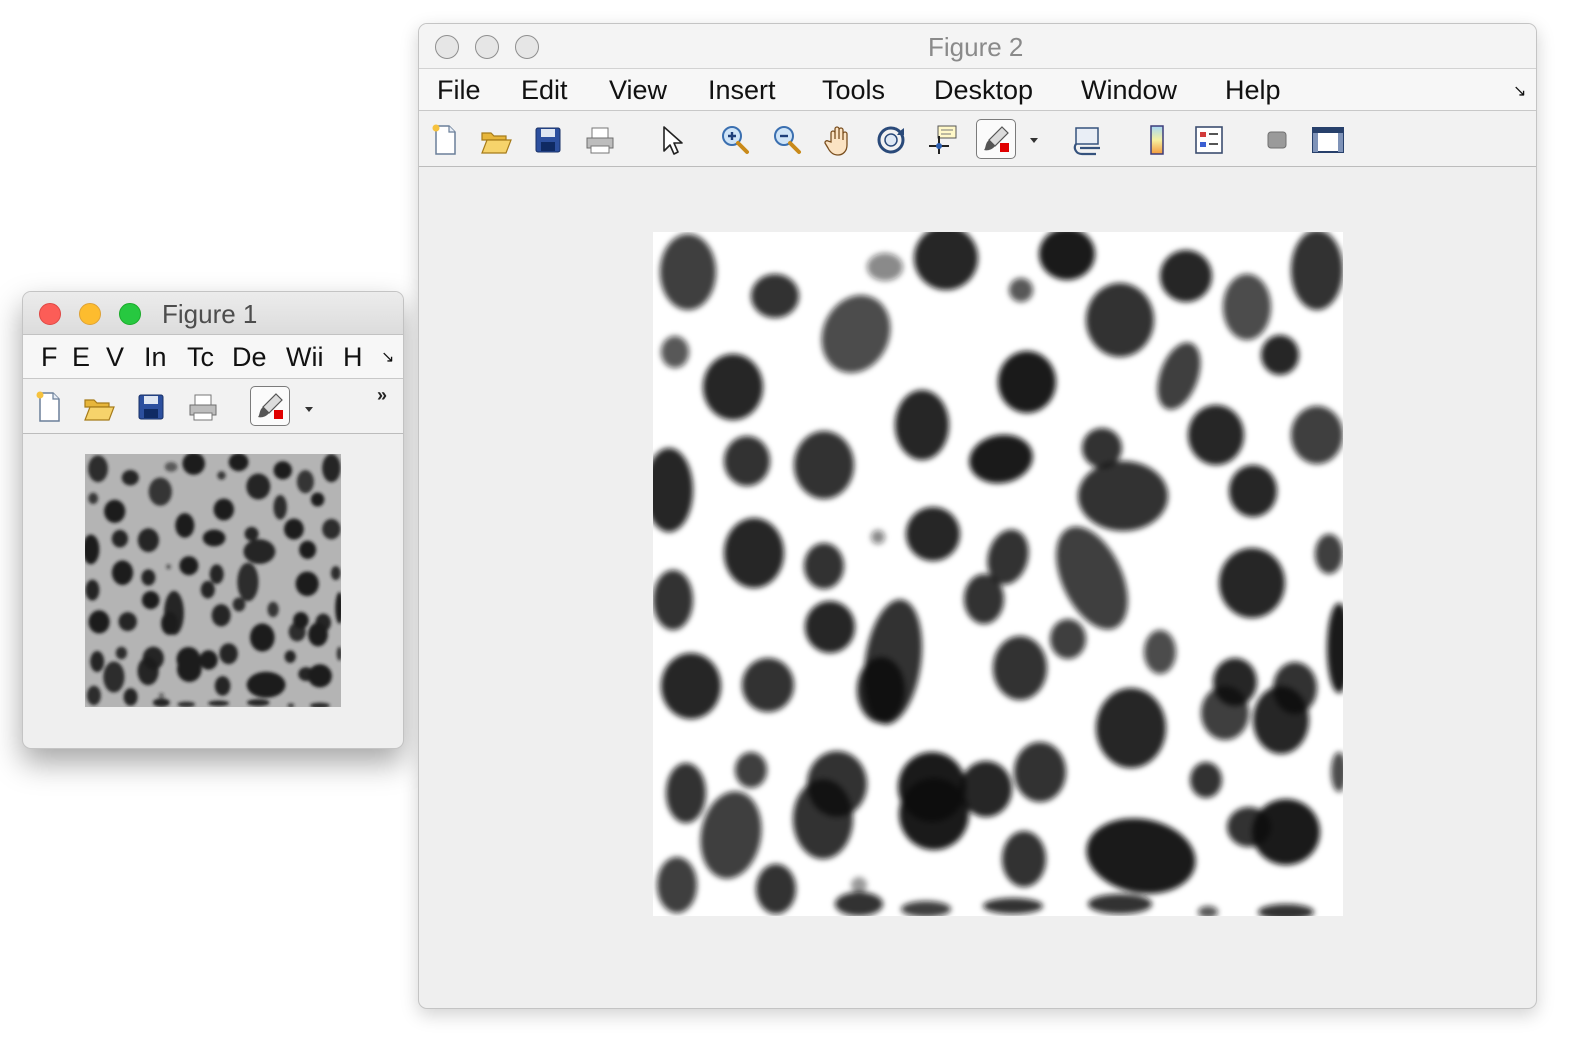 The image size is (1572, 1044). I want to click on menu-edit: Edit, so click(544, 90).